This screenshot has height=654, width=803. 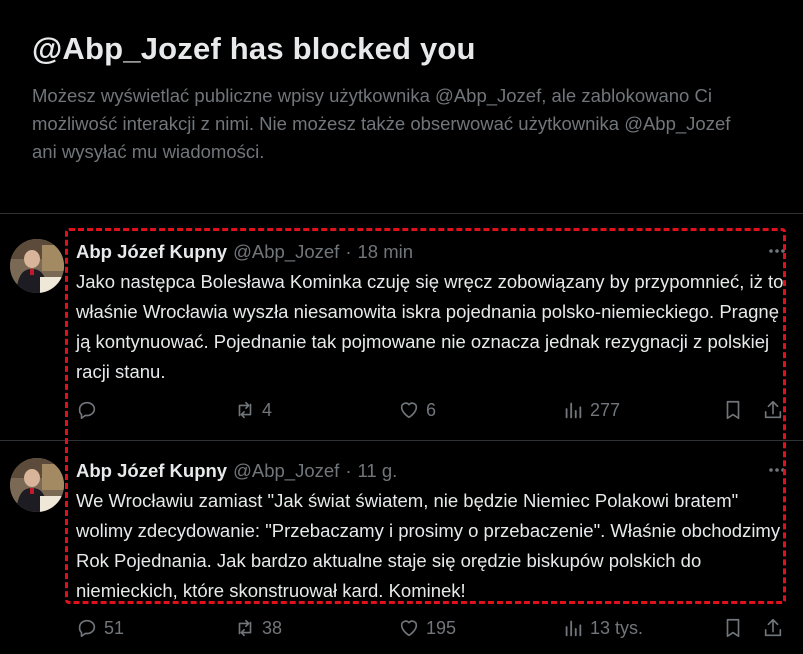 I want to click on views-button: 277, so click(x=591, y=410).